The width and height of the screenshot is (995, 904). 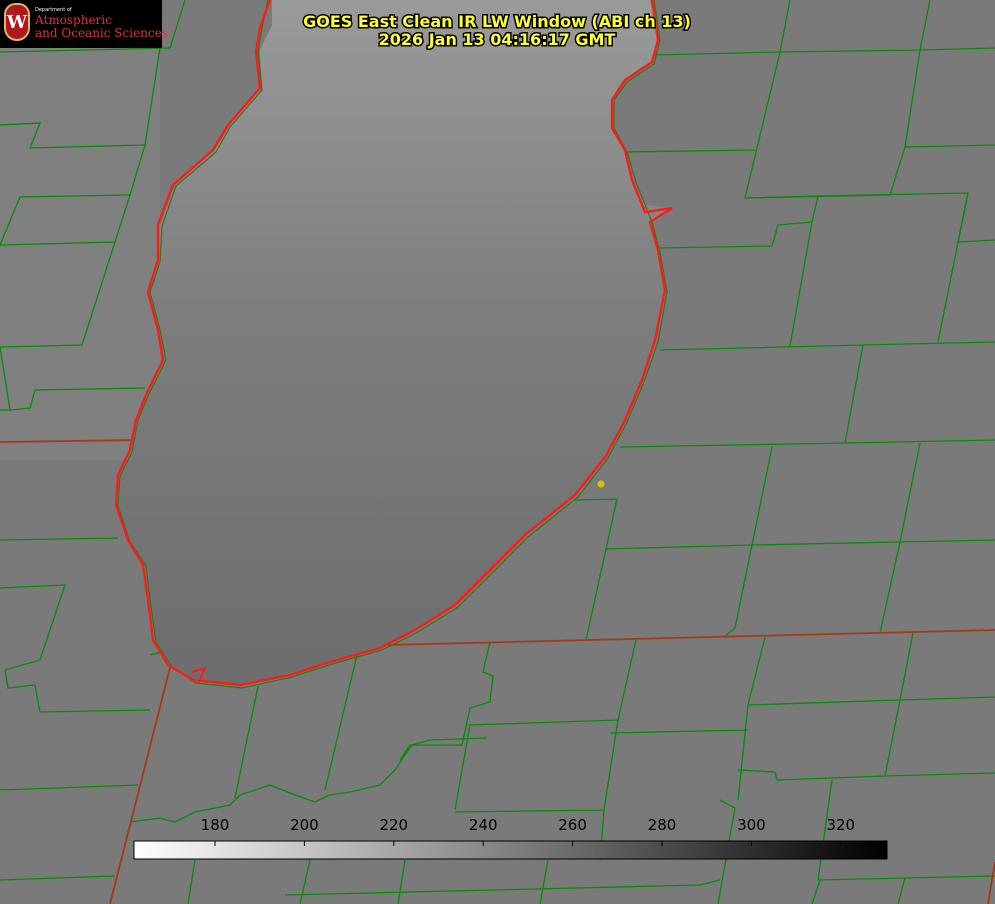 I want to click on land-cloud-texture, so click(x=80, y=250).